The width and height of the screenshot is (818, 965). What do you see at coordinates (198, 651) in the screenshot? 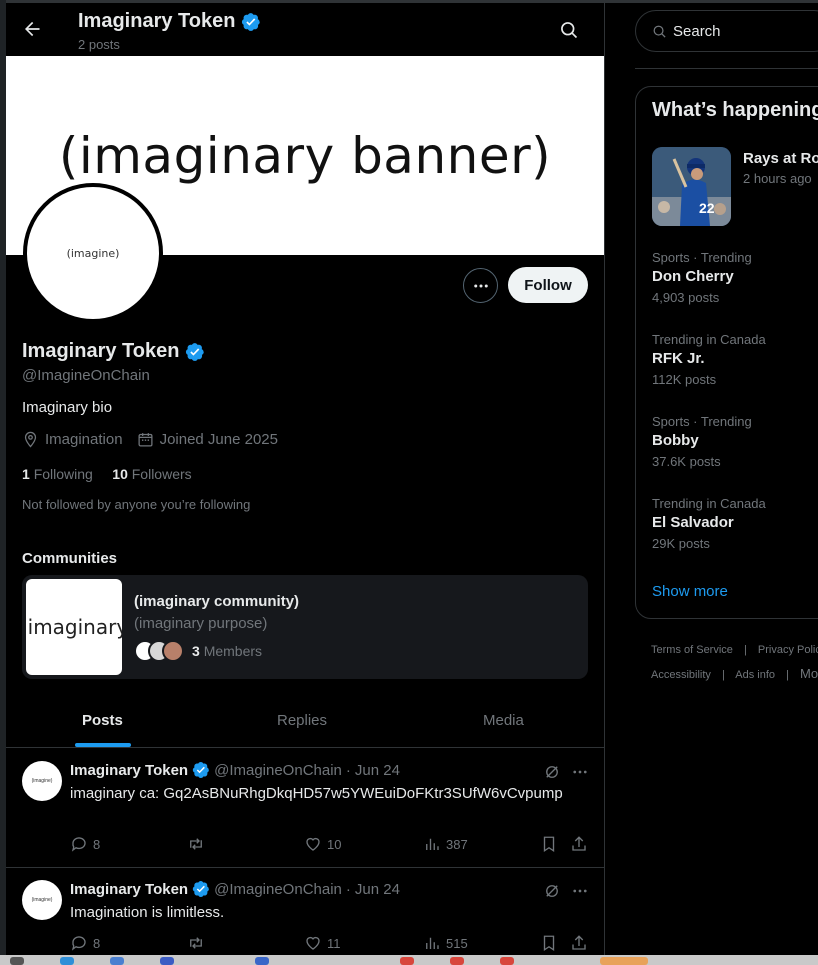
I see `community-members: 3 Members` at bounding box center [198, 651].